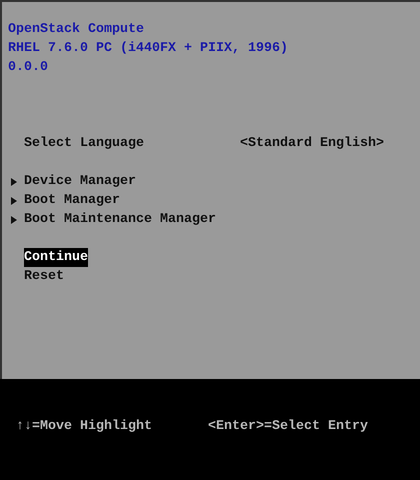 Image resolution: width=420 pixels, height=480 pixels. Describe the element at coordinates (148, 49) in the screenshot. I see `header-text: RHEL 7.6.0 PC (i440FX + PIIX, 1996)` at that location.